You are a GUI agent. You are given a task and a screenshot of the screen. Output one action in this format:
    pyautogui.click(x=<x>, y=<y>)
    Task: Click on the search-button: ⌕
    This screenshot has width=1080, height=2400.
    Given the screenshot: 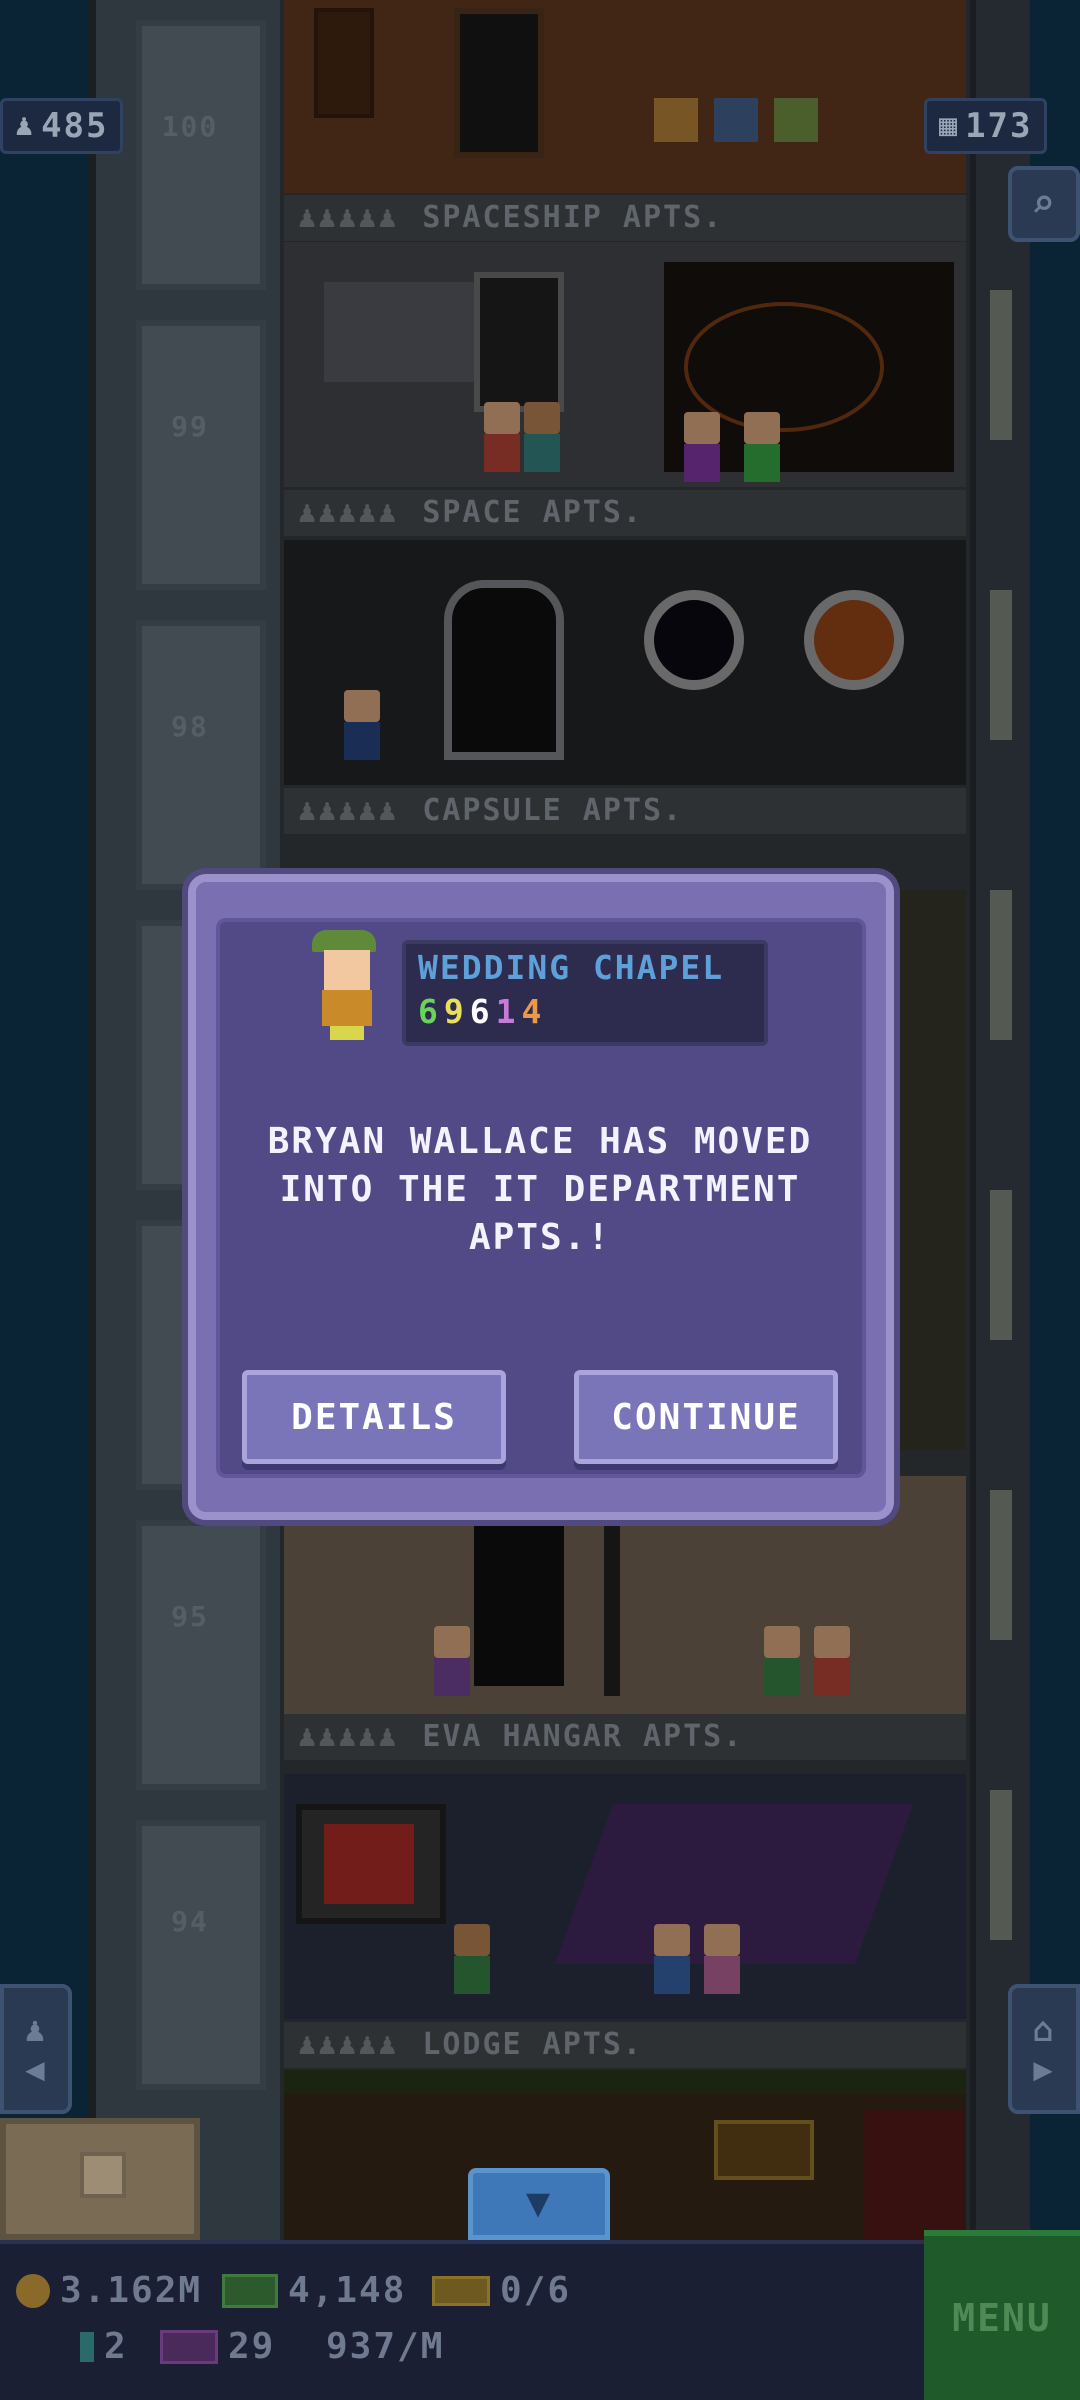 What is the action you would take?
    pyautogui.click(x=1044, y=204)
    